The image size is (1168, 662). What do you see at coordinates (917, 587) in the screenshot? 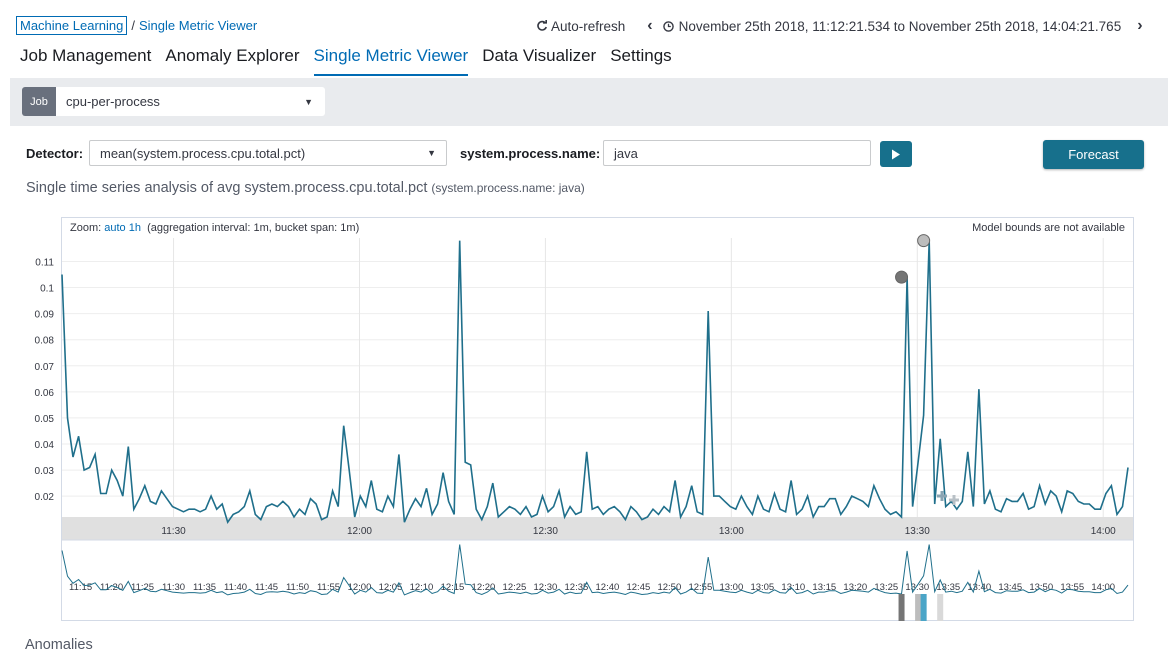
I see `context-tick-label: 13:30` at bounding box center [917, 587].